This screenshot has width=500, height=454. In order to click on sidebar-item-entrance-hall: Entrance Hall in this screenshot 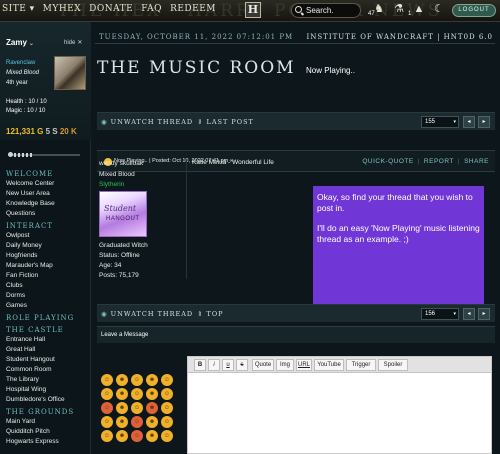, I will do `click(25, 339)`.